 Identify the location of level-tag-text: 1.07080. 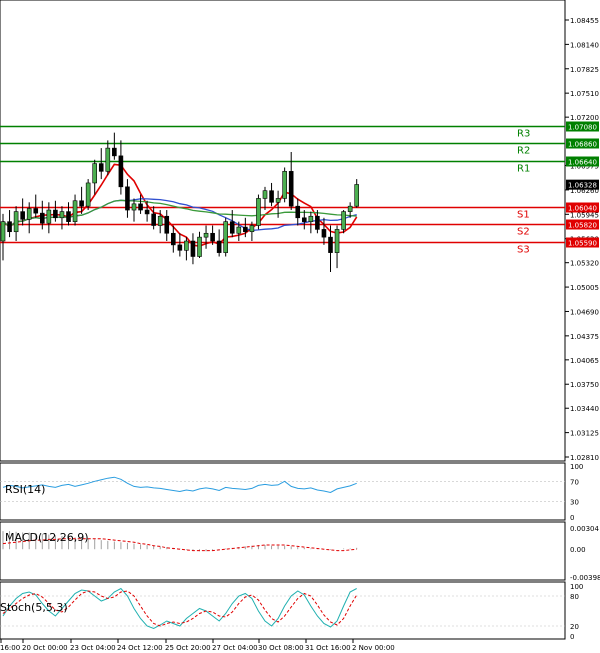
(582, 128).